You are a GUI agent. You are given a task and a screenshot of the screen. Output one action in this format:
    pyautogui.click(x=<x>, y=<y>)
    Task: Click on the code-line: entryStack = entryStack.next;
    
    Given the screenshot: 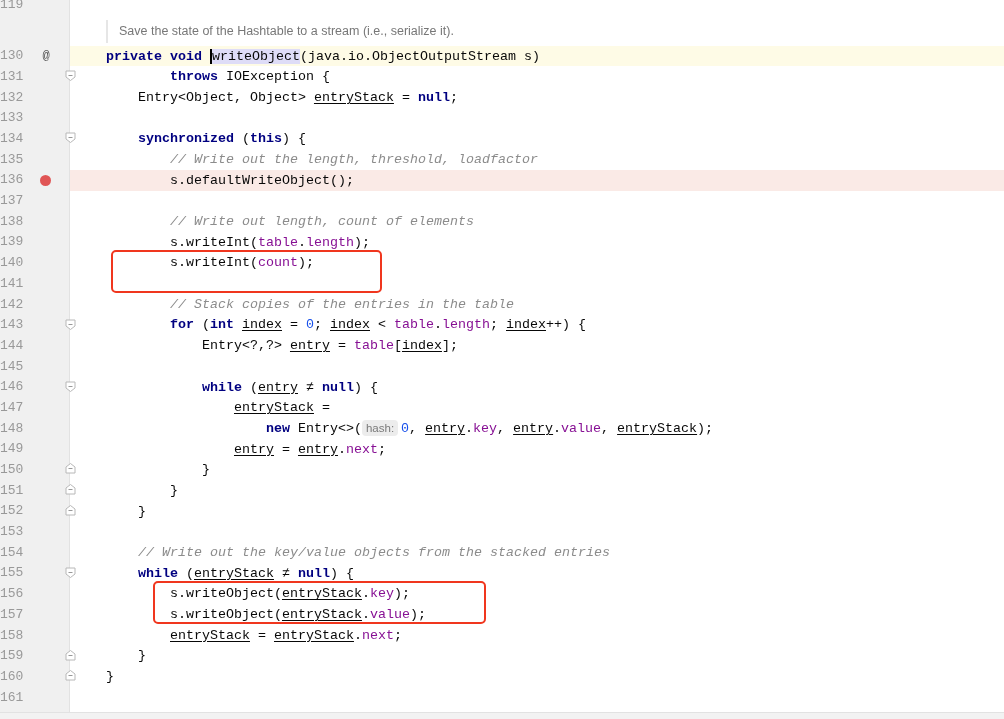 What is the action you would take?
    pyautogui.click(x=285, y=635)
    